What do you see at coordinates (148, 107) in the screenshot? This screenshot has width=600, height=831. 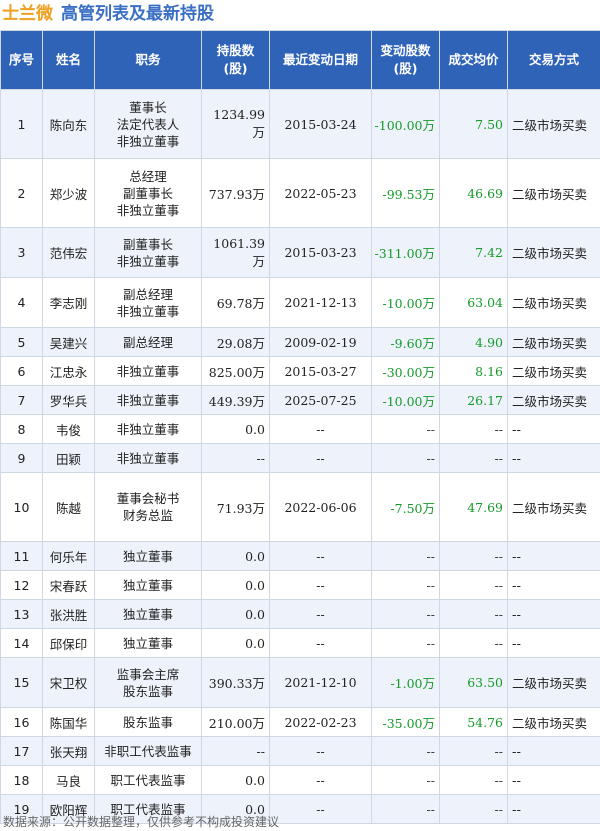 I see `position-line: 董事长` at bounding box center [148, 107].